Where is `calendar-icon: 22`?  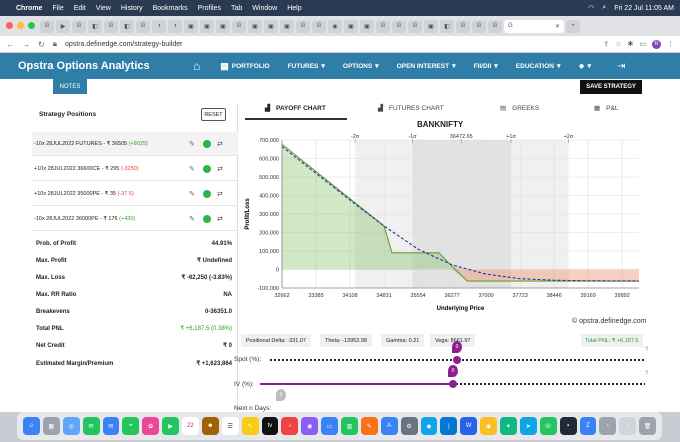 calendar-icon: 22 is located at coordinates (190, 426).